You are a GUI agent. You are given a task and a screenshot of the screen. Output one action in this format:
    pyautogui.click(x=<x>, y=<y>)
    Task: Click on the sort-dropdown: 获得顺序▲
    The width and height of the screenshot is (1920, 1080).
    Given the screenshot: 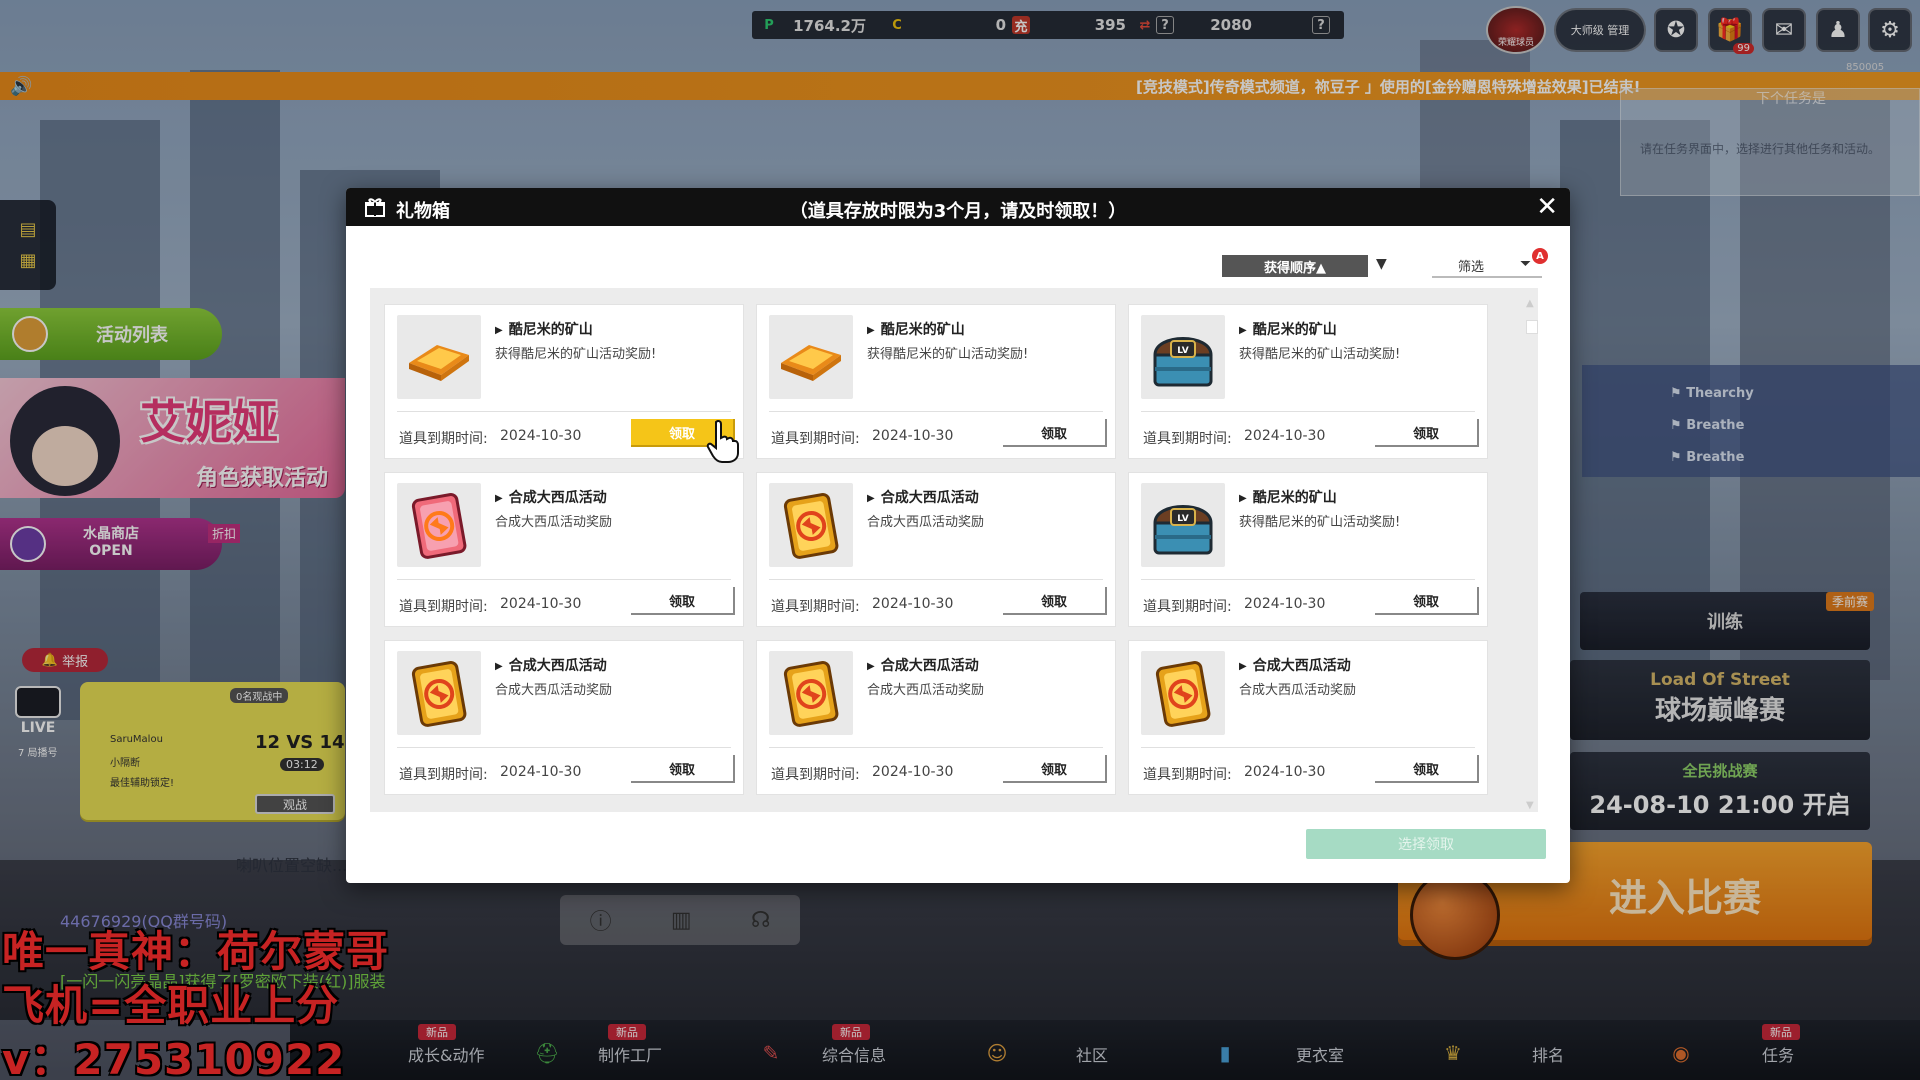 What is the action you would take?
    pyautogui.click(x=1295, y=266)
    